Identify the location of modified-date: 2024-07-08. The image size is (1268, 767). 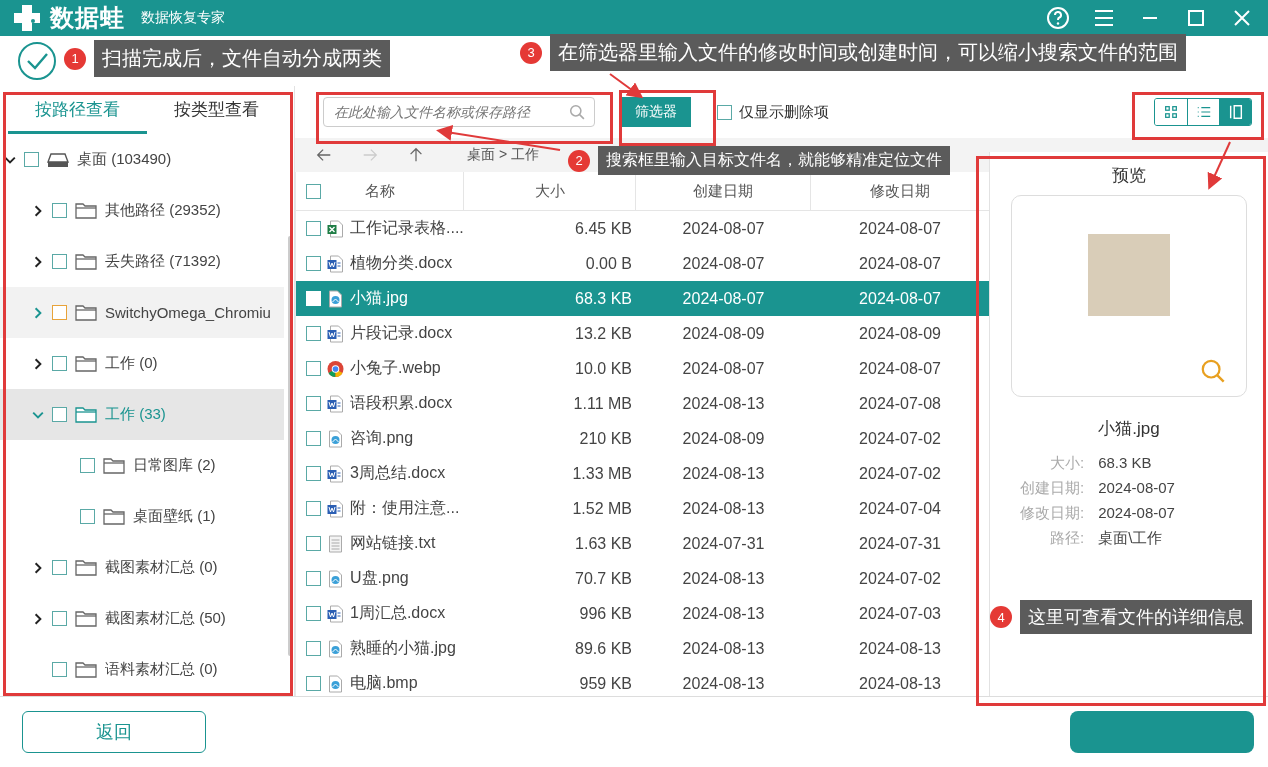
(900, 403).